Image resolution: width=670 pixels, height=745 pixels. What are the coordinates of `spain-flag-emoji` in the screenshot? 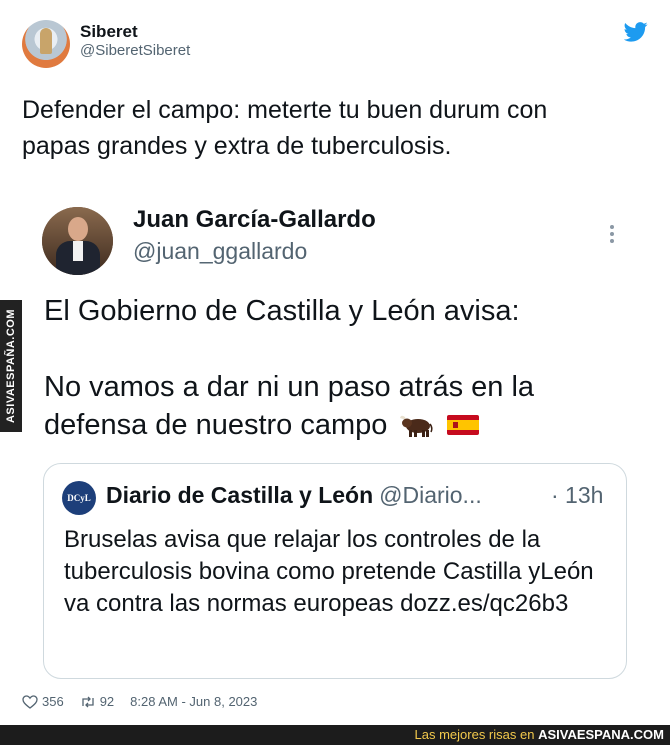 It's located at (462, 425).